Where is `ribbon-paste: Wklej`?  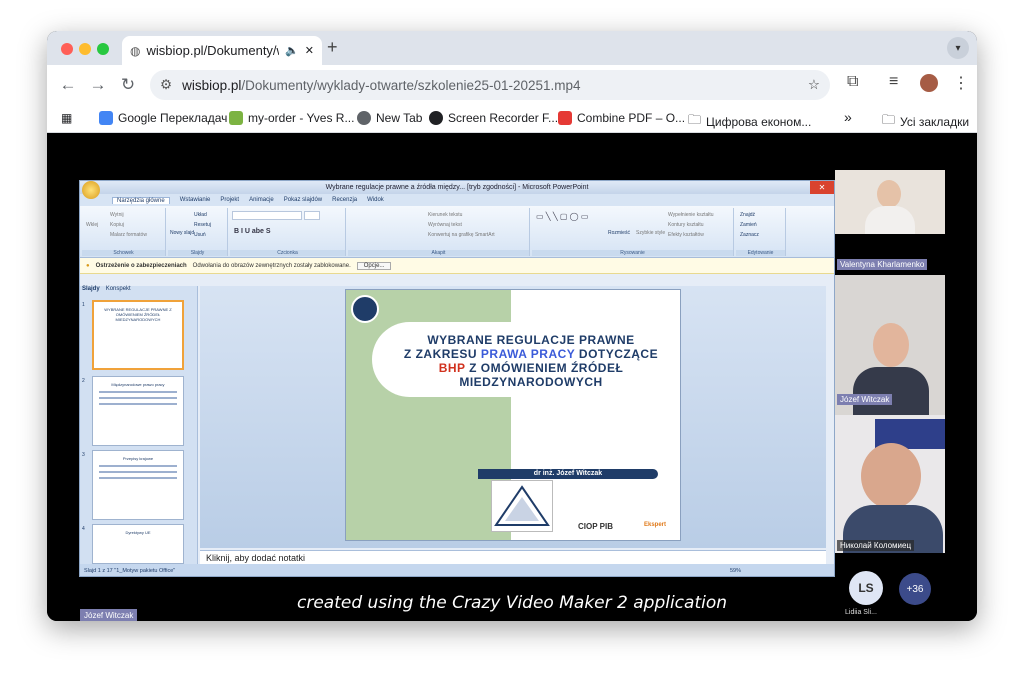 ribbon-paste: Wklej is located at coordinates (92, 225).